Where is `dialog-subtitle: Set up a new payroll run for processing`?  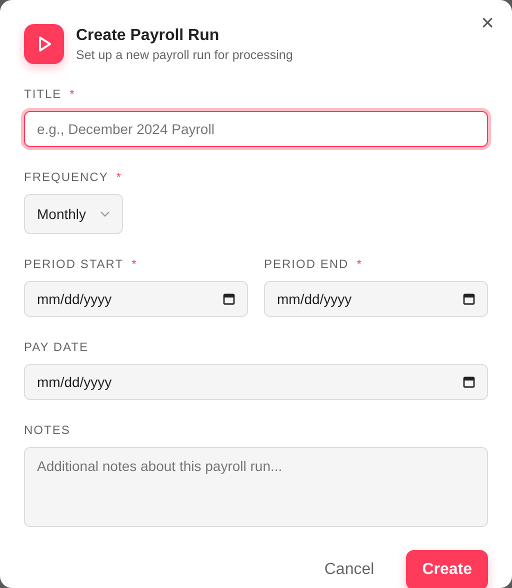 dialog-subtitle: Set up a new payroll run for processing is located at coordinates (184, 55).